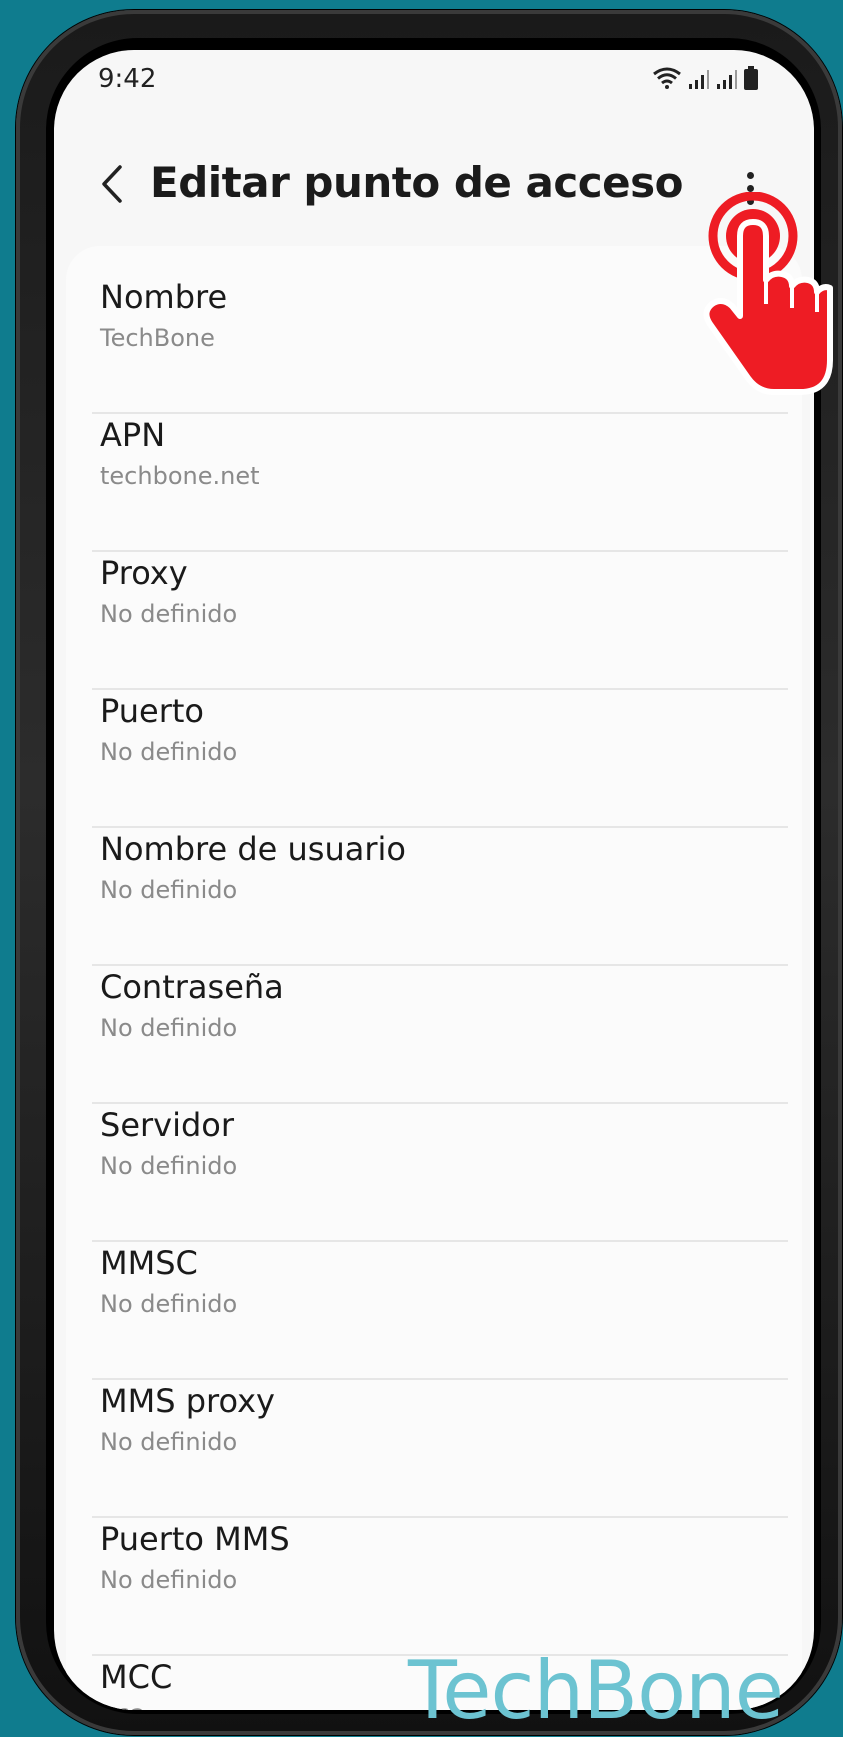 The width and height of the screenshot is (843, 1737). Describe the element at coordinates (195, 1539) in the screenshot. I see `item-label: Puerto MMS` at that location.